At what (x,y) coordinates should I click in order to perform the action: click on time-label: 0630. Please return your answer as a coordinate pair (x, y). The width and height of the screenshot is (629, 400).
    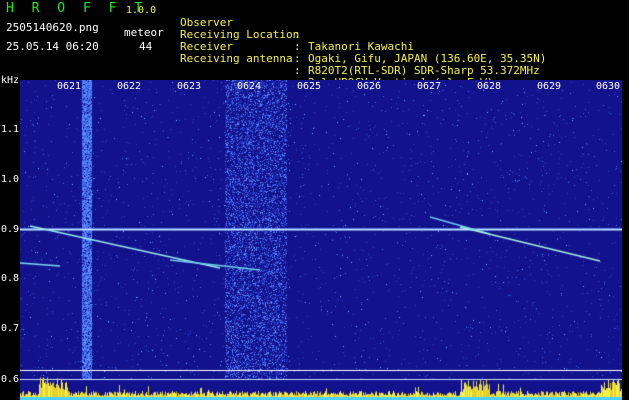
    Looking at the image, I should click on (608, 86).